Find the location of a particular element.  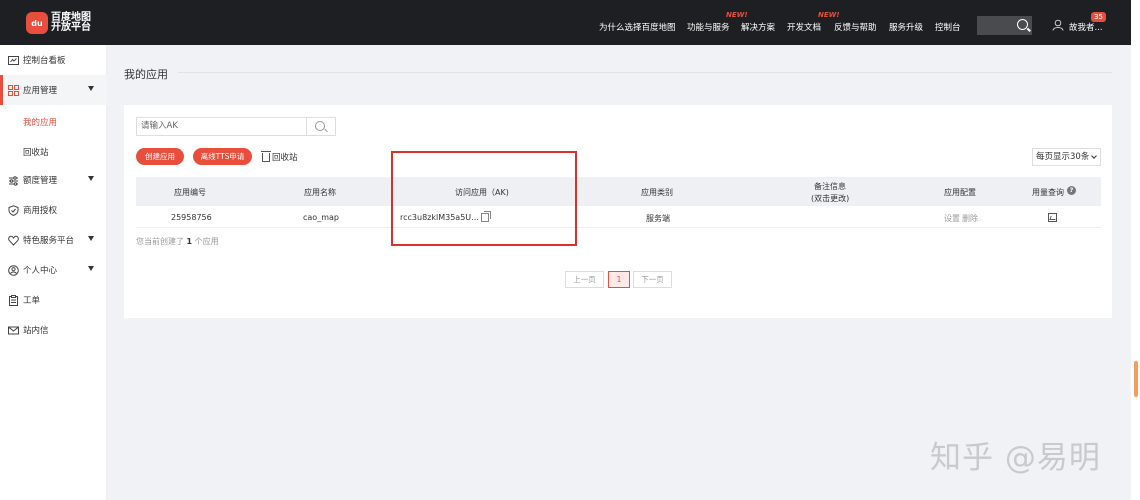

highlight-box is located at coordinates (484, 198).